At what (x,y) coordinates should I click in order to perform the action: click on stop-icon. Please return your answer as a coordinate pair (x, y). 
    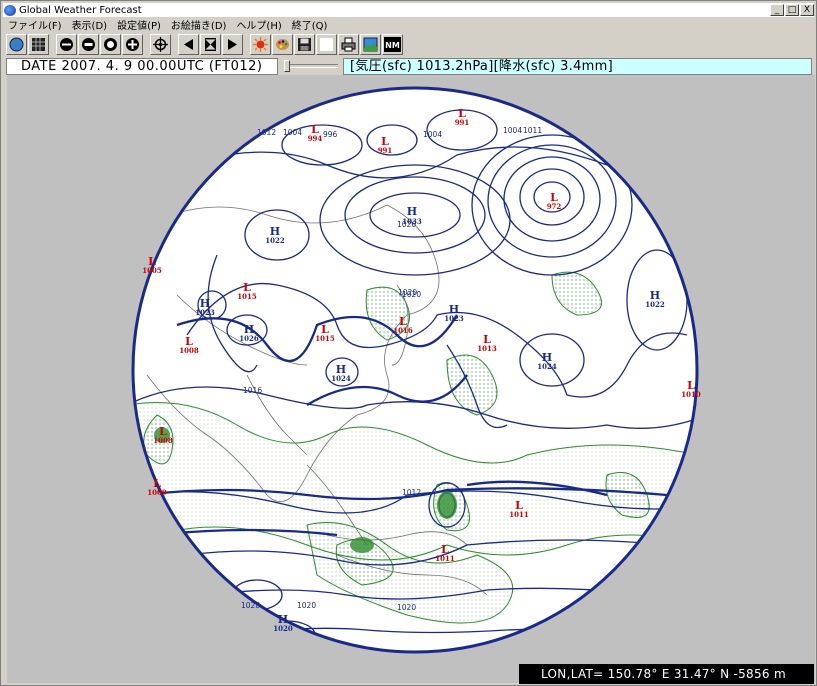
    Looking at the image, I should click on (210, 44).